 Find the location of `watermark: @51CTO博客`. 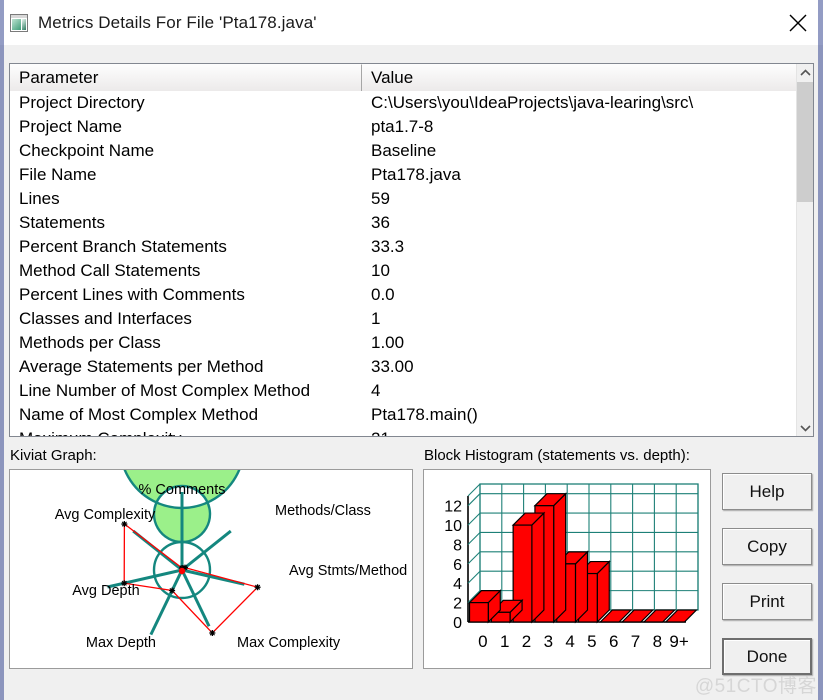

watermark: @51CTO博客 is located at coordinates (755, 686).